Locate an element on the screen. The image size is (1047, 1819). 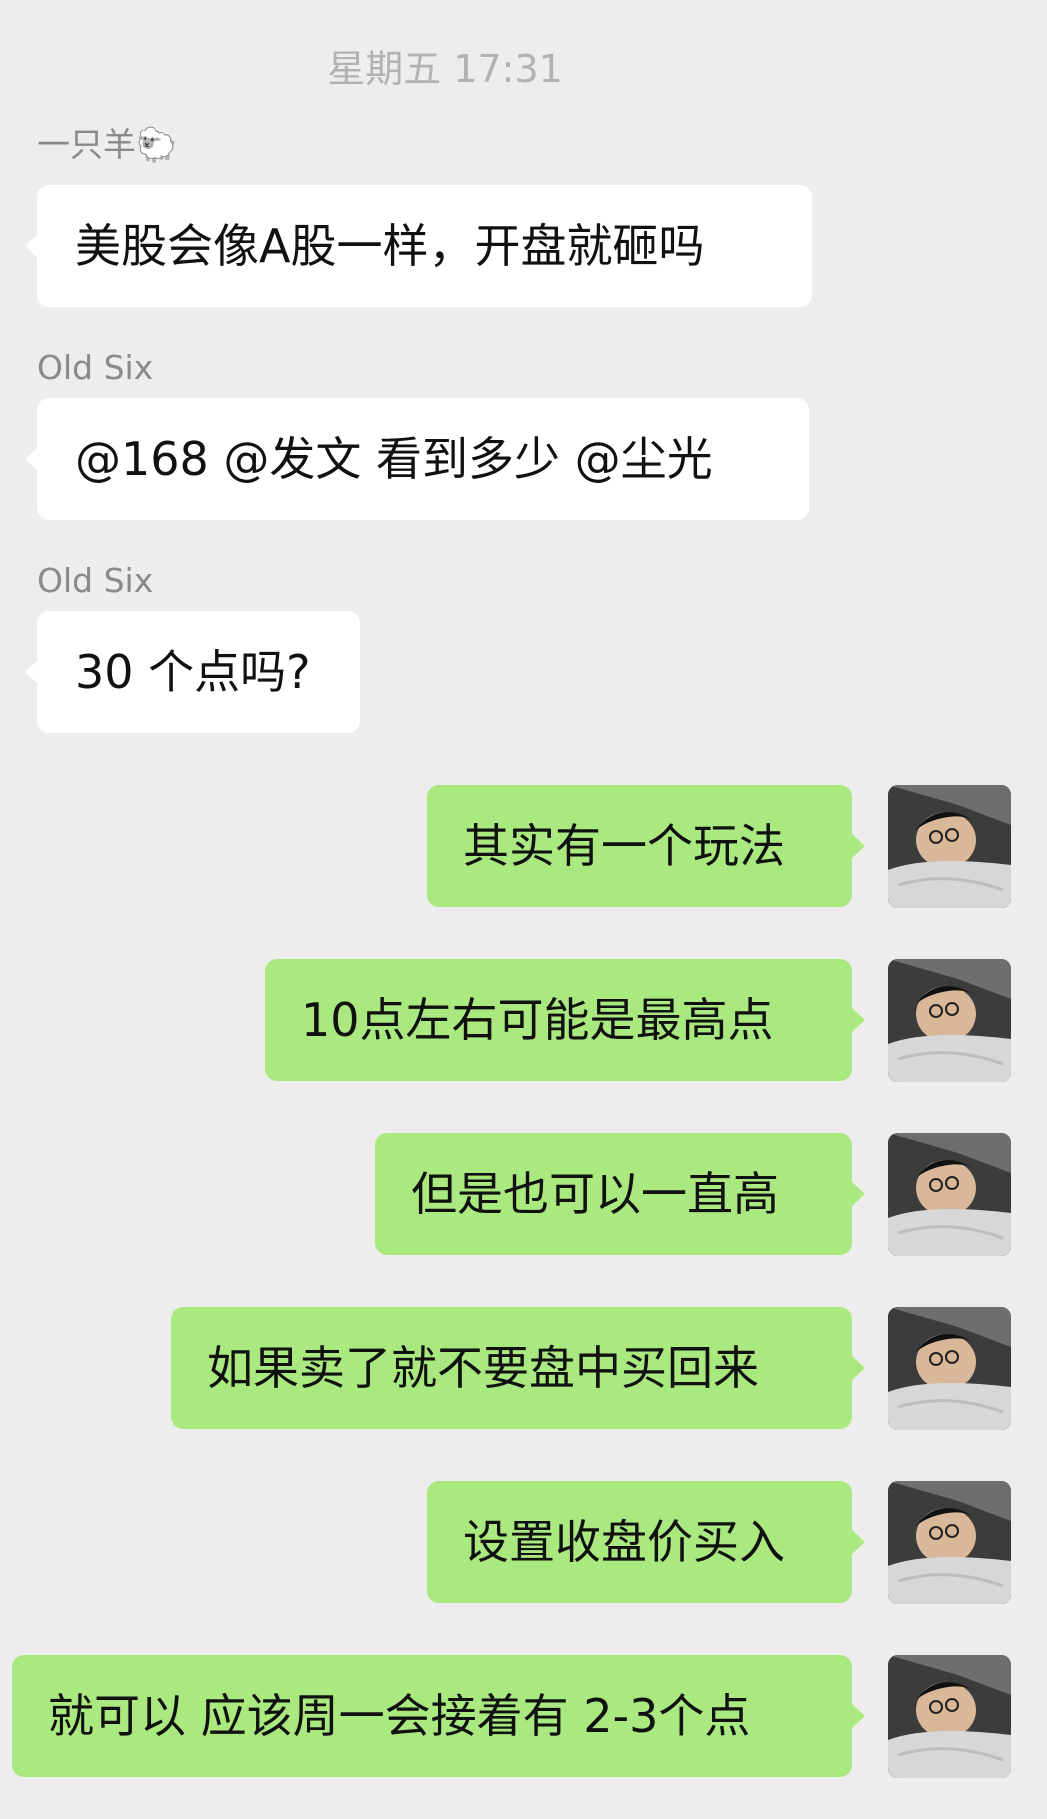
message-text: 但是也可以一直高 is located at coordinates (595, 1194).